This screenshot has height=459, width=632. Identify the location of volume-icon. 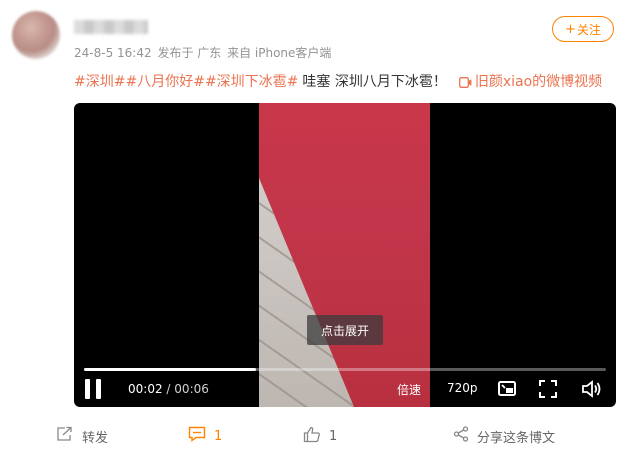
(591, 389).